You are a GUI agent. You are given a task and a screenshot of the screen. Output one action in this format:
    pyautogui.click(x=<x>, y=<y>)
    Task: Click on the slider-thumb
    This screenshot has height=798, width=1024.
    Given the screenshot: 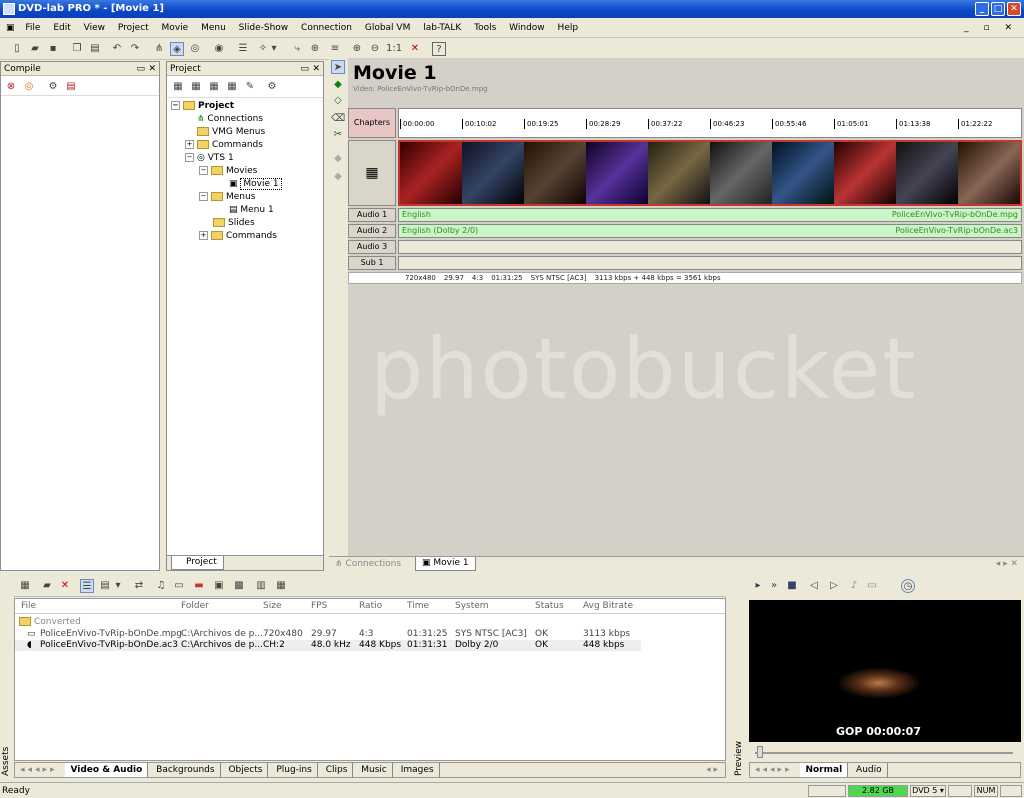 What is the action you would take?
    pyautogui.click(x=760, y=752)
    